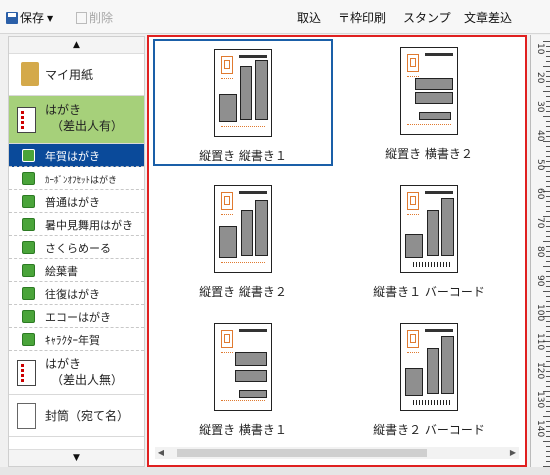  Describe the element at coordinates (76, 247) in the screenshot. I see `list-item-sakura-mail: さくらめーる` at that location.